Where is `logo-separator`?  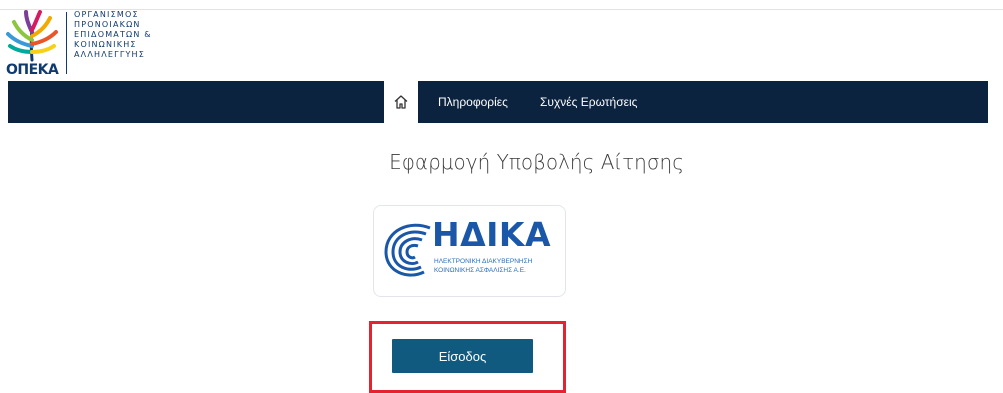 logo-separator is located at coordinates (66, 43).